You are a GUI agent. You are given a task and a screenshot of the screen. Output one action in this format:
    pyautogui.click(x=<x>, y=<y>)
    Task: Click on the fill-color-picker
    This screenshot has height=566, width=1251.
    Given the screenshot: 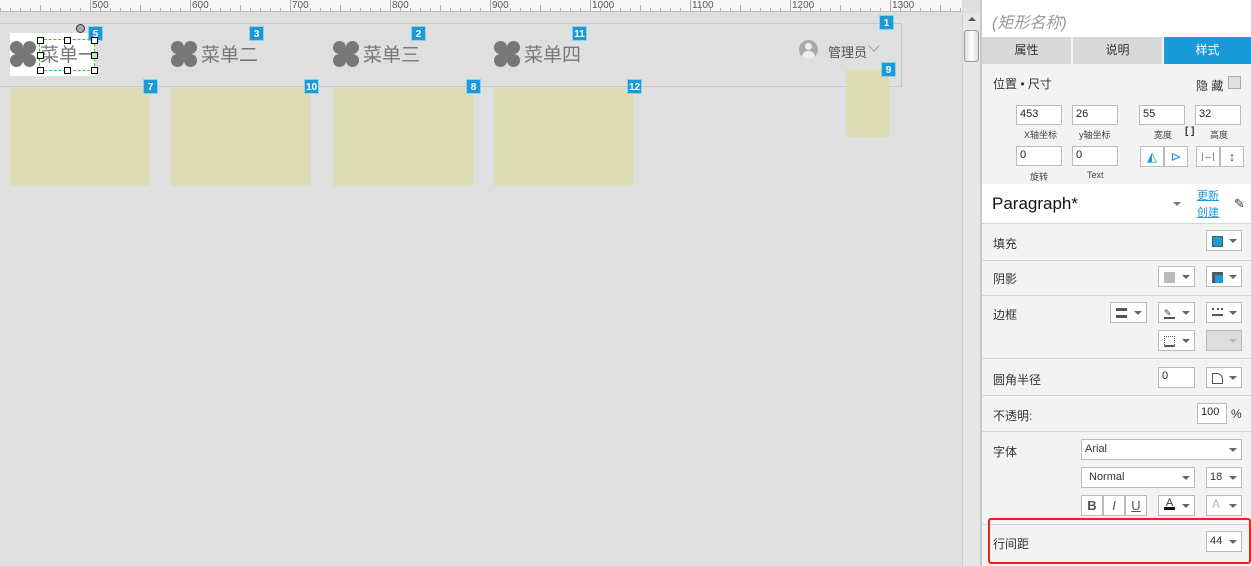 What is the action you would take?
    pyautogui.click(x=1224, y=240)
    